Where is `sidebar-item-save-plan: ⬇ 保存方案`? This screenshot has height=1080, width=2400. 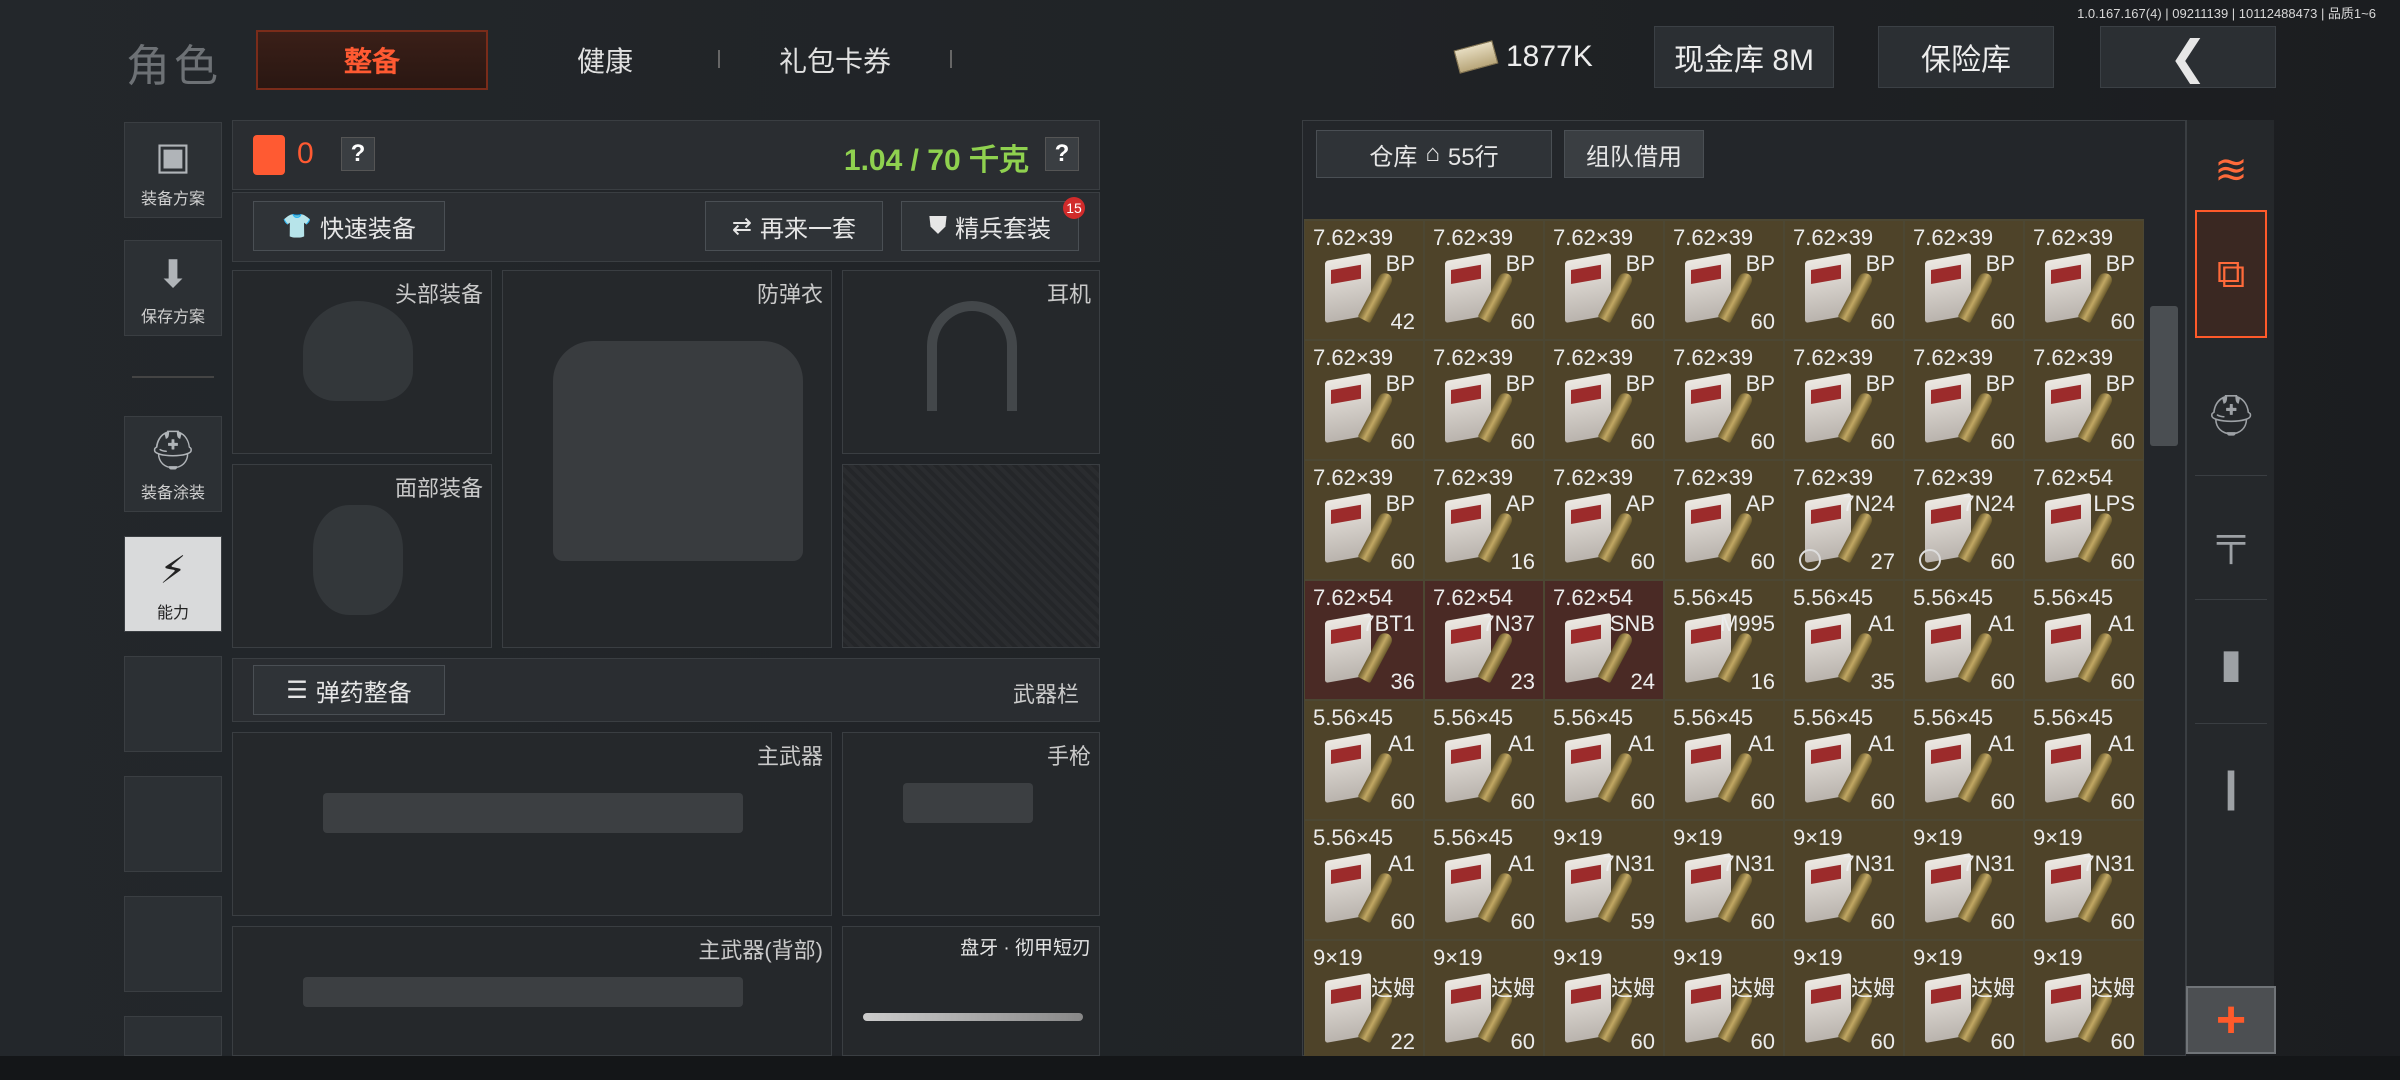
sidebar-item-save-plan: ⬇ 保存方案 is located at coordinates (173, 288).